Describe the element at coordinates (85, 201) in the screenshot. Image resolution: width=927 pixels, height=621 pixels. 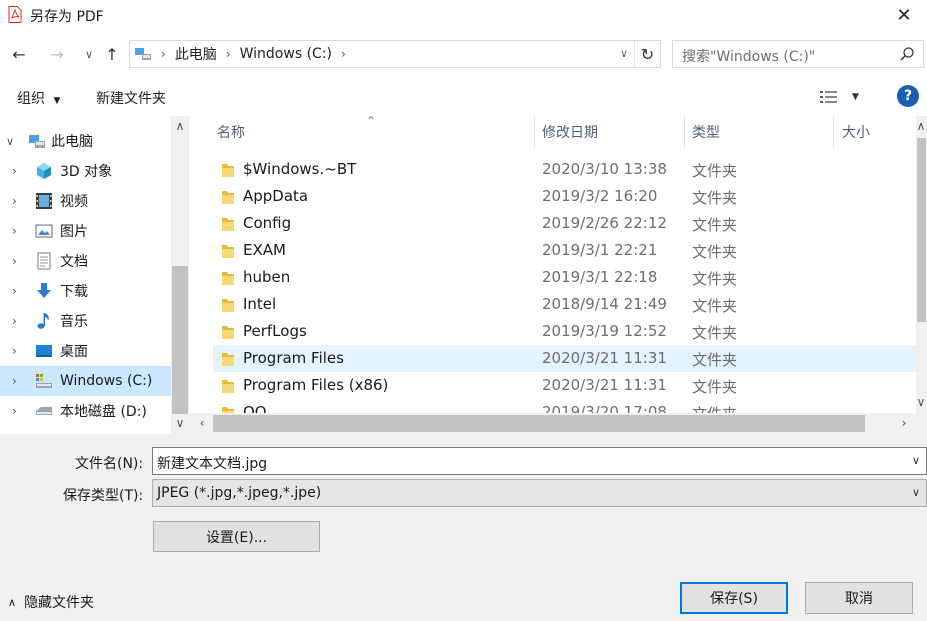
I see `sidebar-item-videos: › 视频` at that location.